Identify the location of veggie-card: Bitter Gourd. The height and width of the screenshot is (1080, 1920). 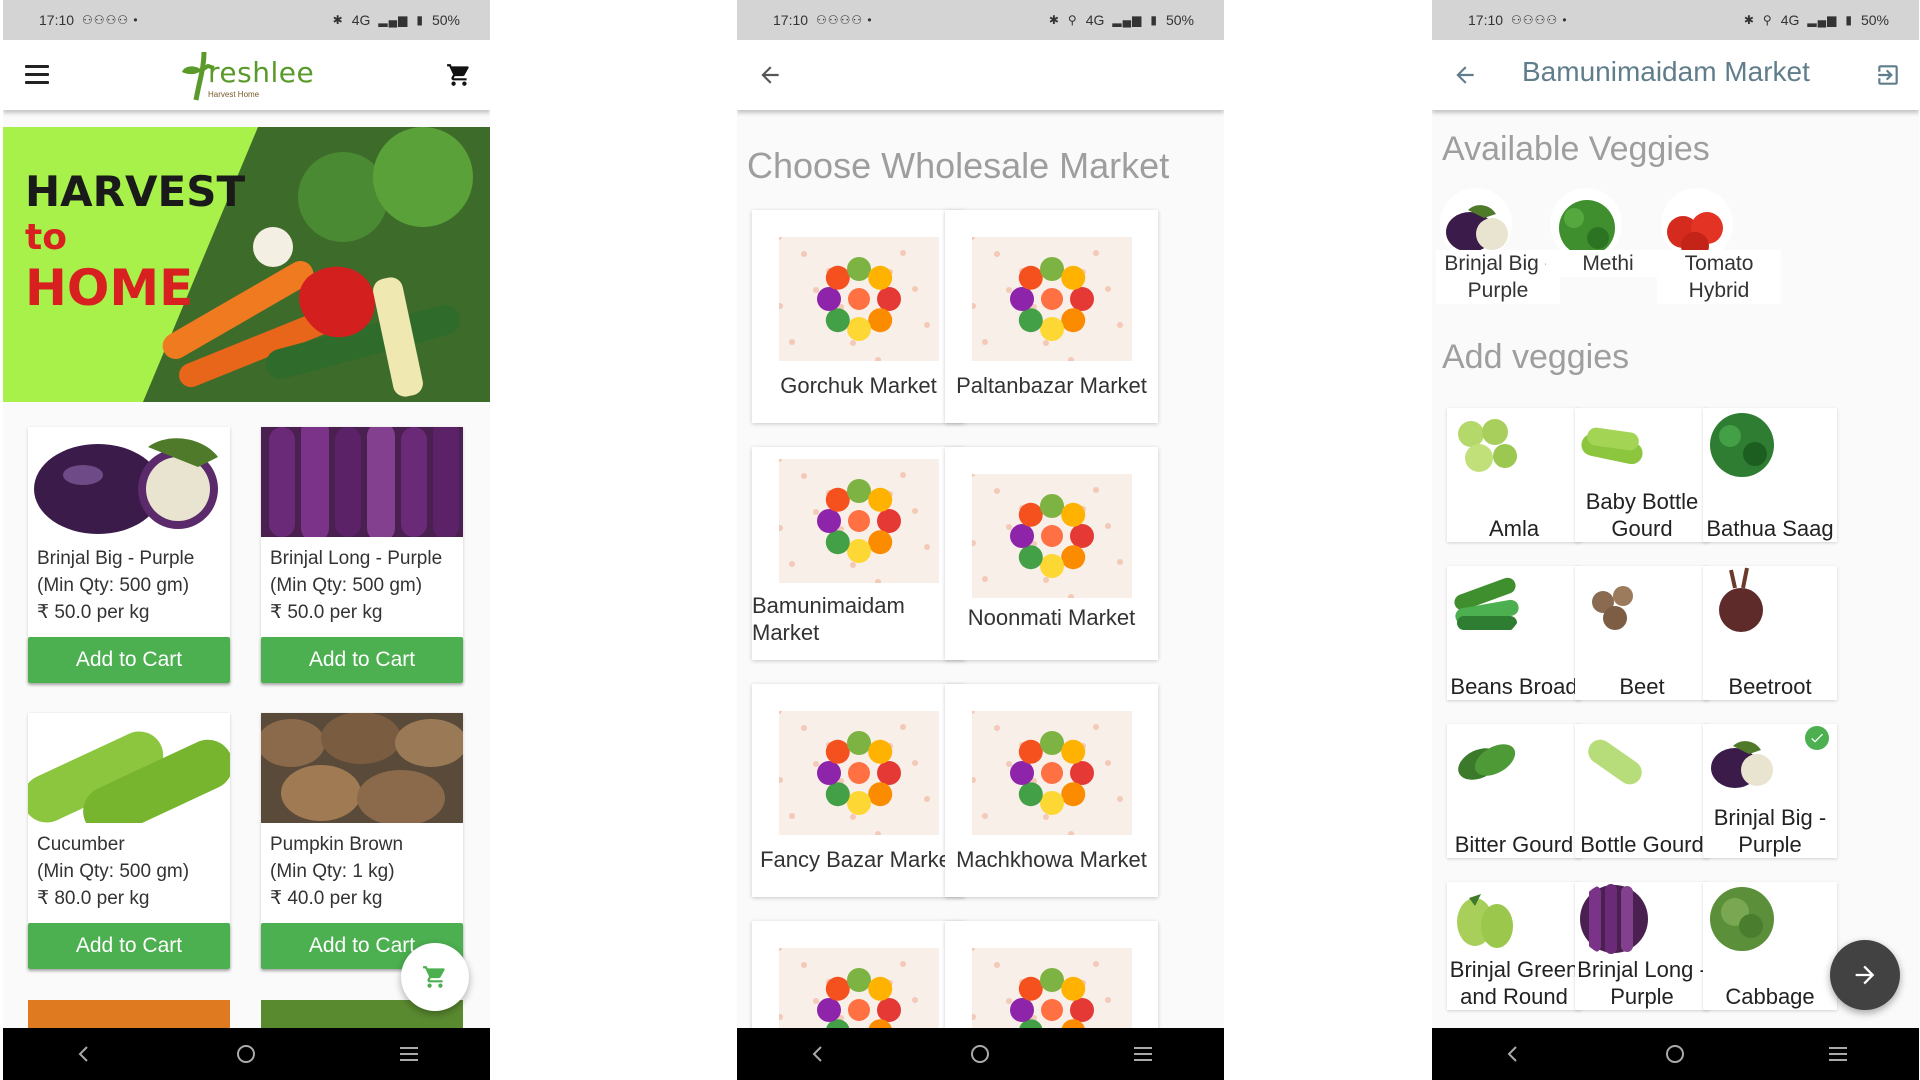
(1514, 791).